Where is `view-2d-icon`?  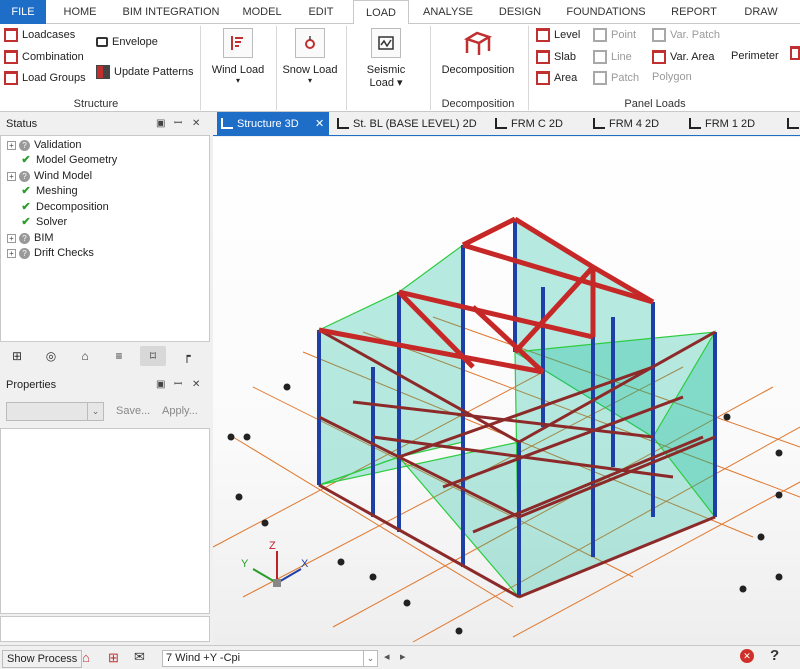
view-2d-icon is located at coordinates (343, 123).